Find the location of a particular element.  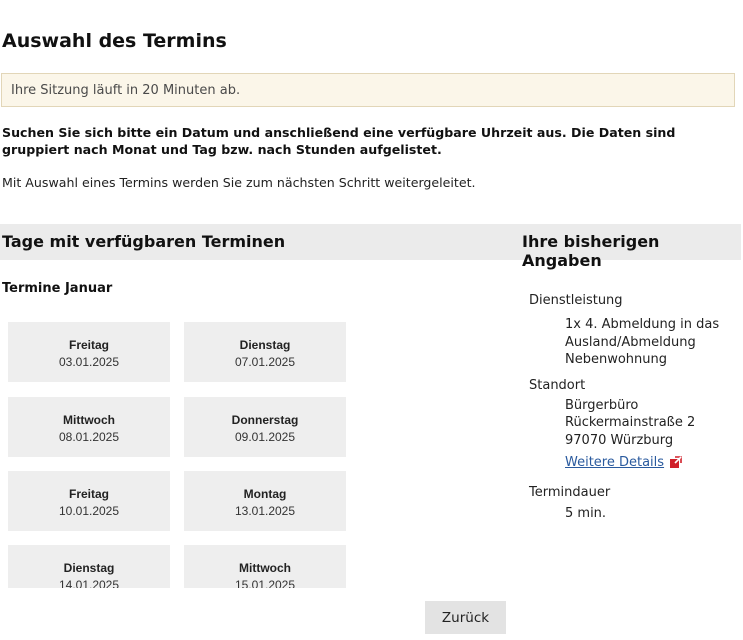

day-date: 09.01.2025 is located at coordinates (265, 437).